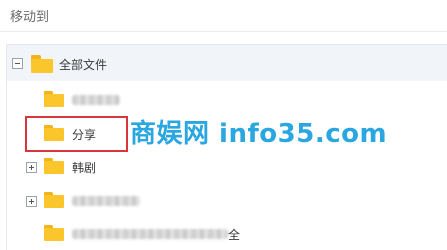 Image resolution: width=447 pixels, height=250 pixels. I want to click on tree-item-trailing-text: 全, so click(234, 235).